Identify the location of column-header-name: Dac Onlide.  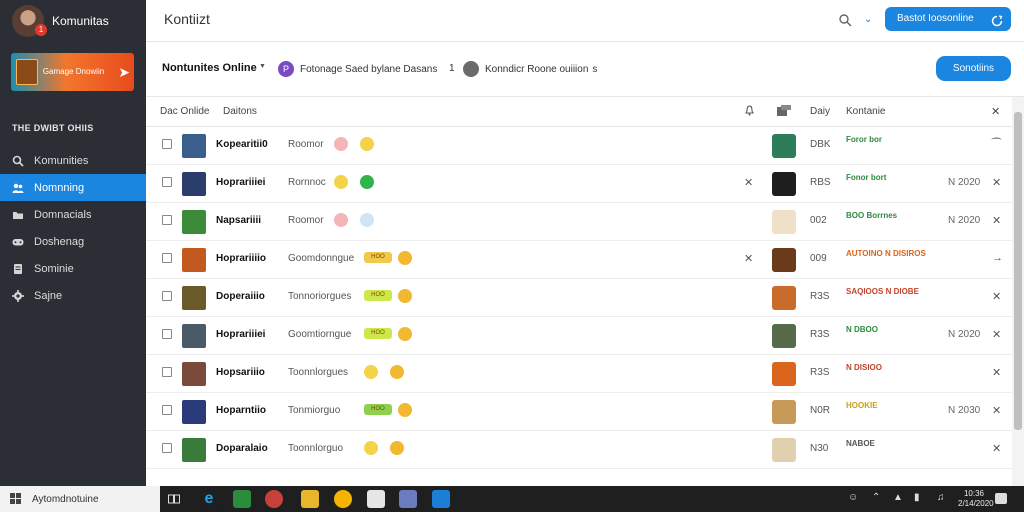
(184, 111).